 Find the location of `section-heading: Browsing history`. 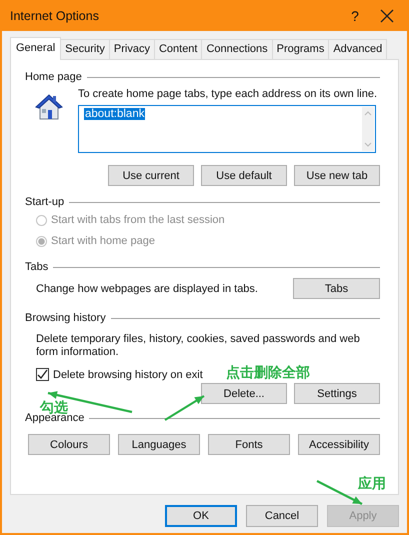

section-heading: Browsing history is located at coordinates (65, 318).